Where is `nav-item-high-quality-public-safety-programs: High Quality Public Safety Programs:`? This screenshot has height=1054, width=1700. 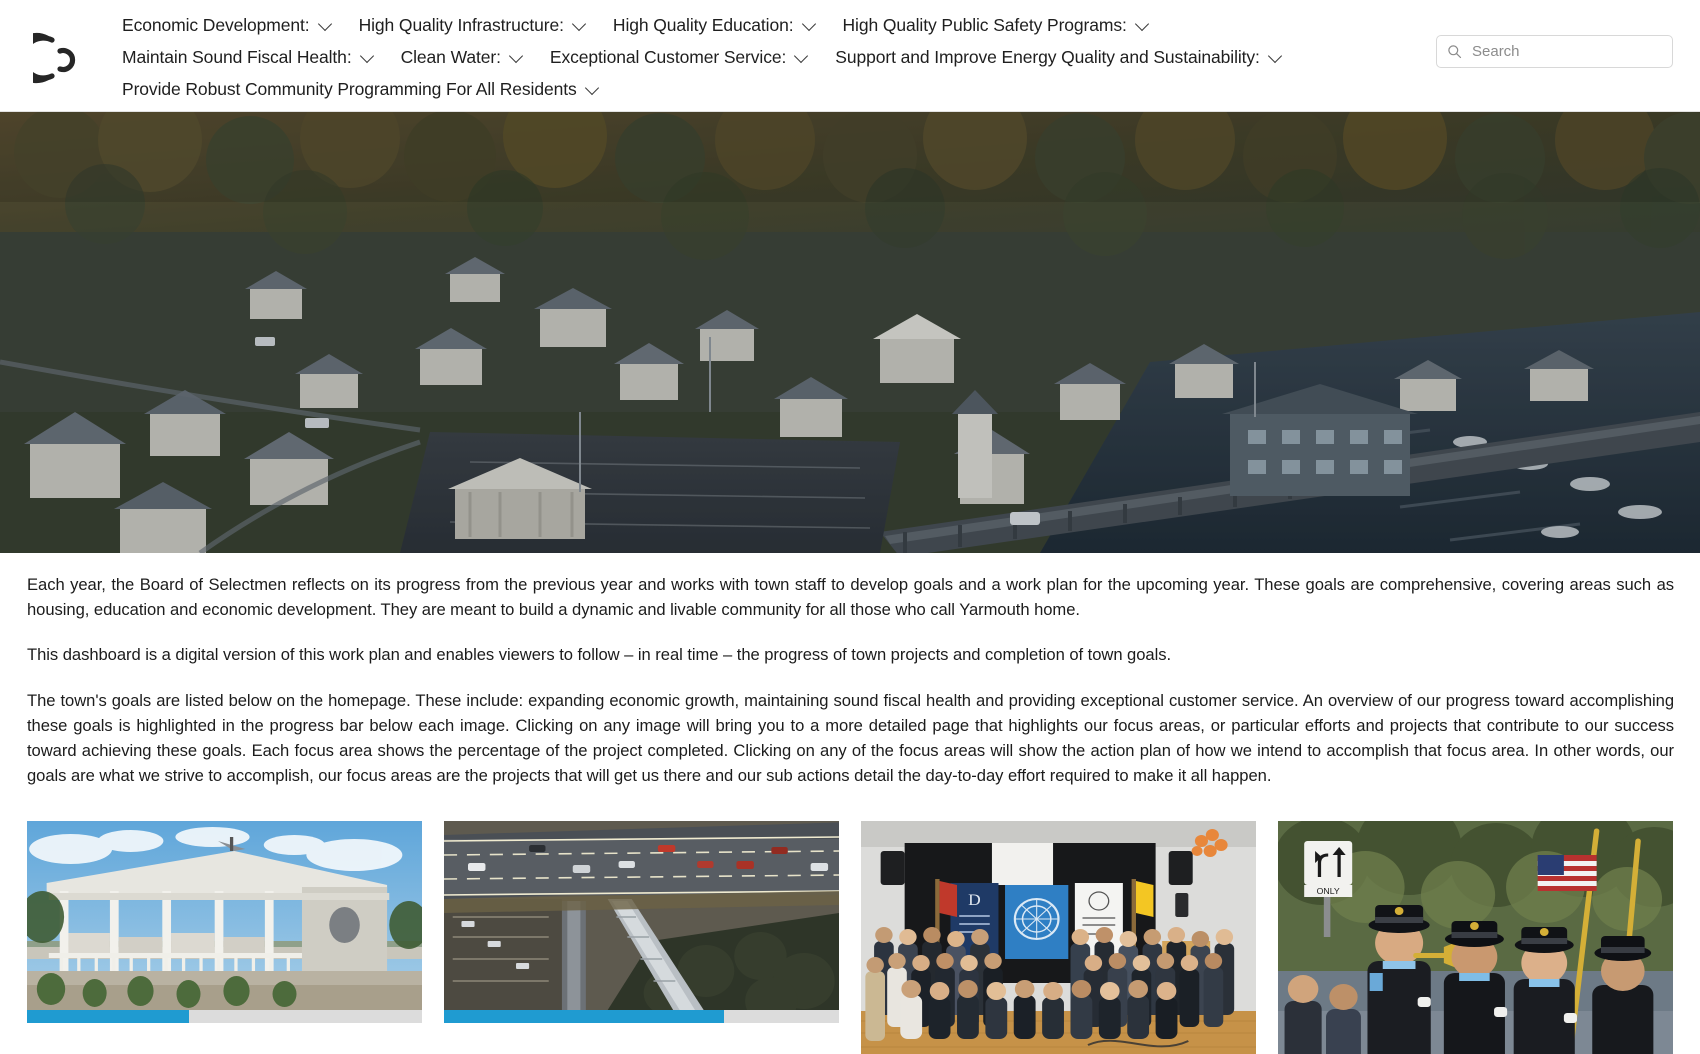 nav-item-high-quality-public-safety-programs: High Quality Public Safety Programs: is located at coordinates (996, 25).